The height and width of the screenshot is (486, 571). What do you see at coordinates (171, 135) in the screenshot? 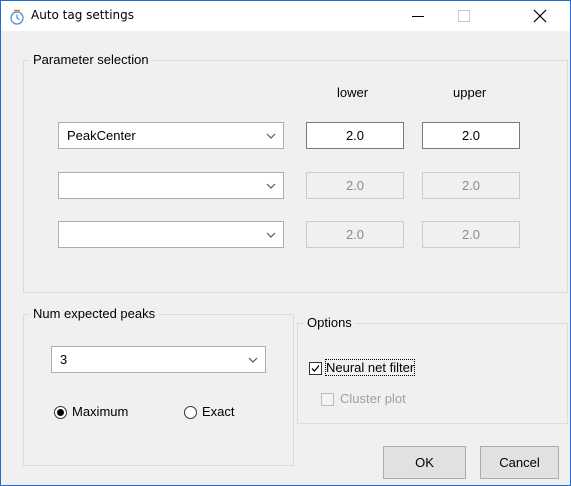
I see `parameter-select-1: PeakCenter` at bounding box center [171, 135].